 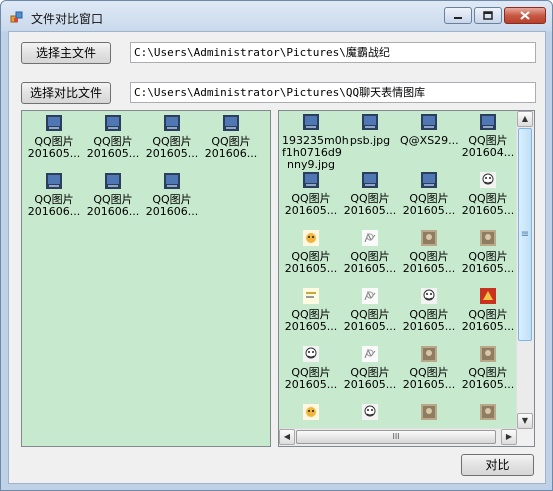 I want to click on scroll-up-icon: ▲, so click(x=525, y=118).